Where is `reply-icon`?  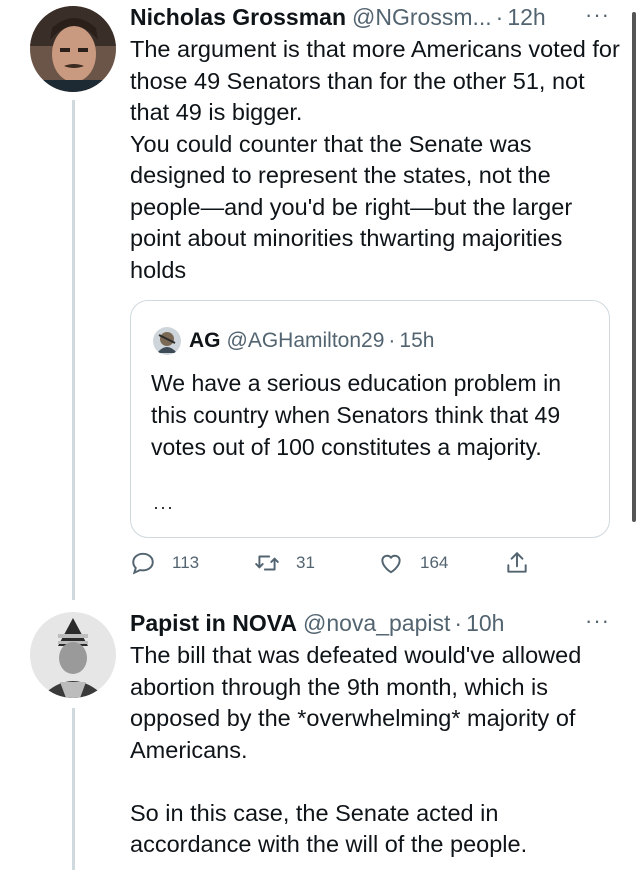
reply-icon is located at coordinates (143, 563).